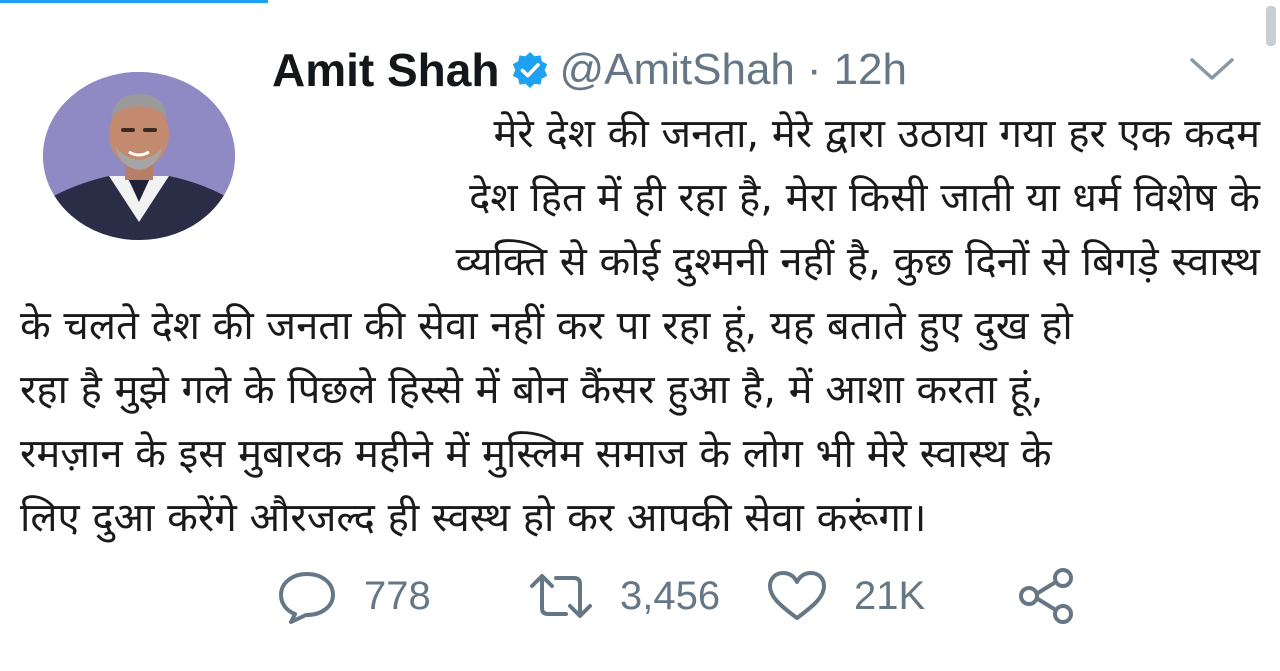 The image size is (1280, 671). Describe the element at coordinates (307, 598) in the screenshot. I see `reply-icon` at that location.